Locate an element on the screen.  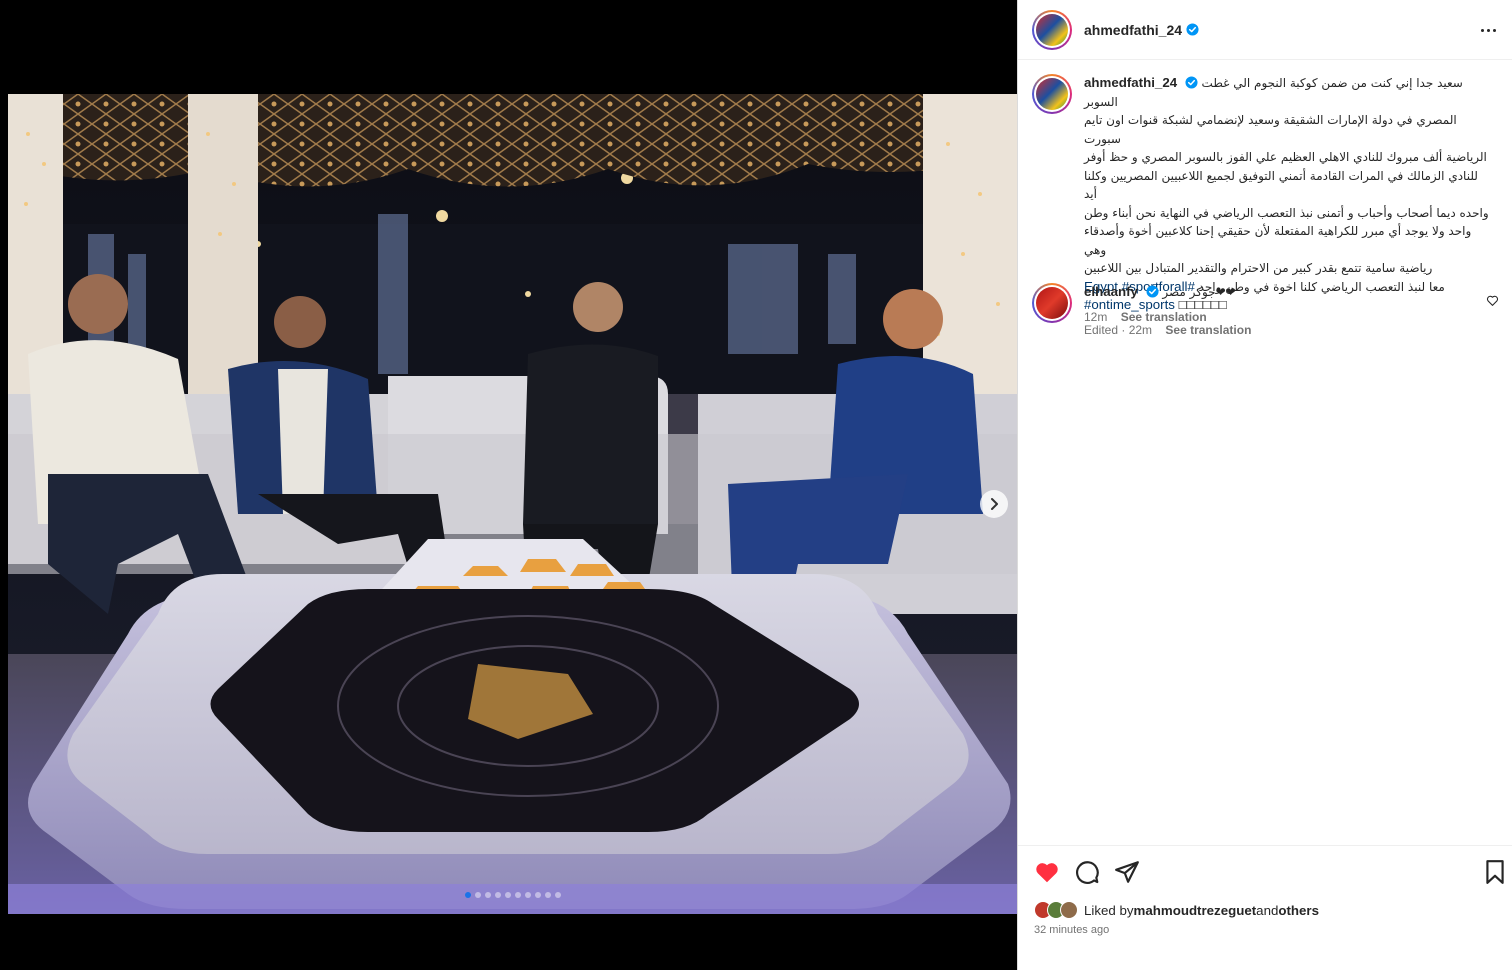
likes-summary: Liked by mahmoudtrezeguet and others is located at coordinates (1176, 910).